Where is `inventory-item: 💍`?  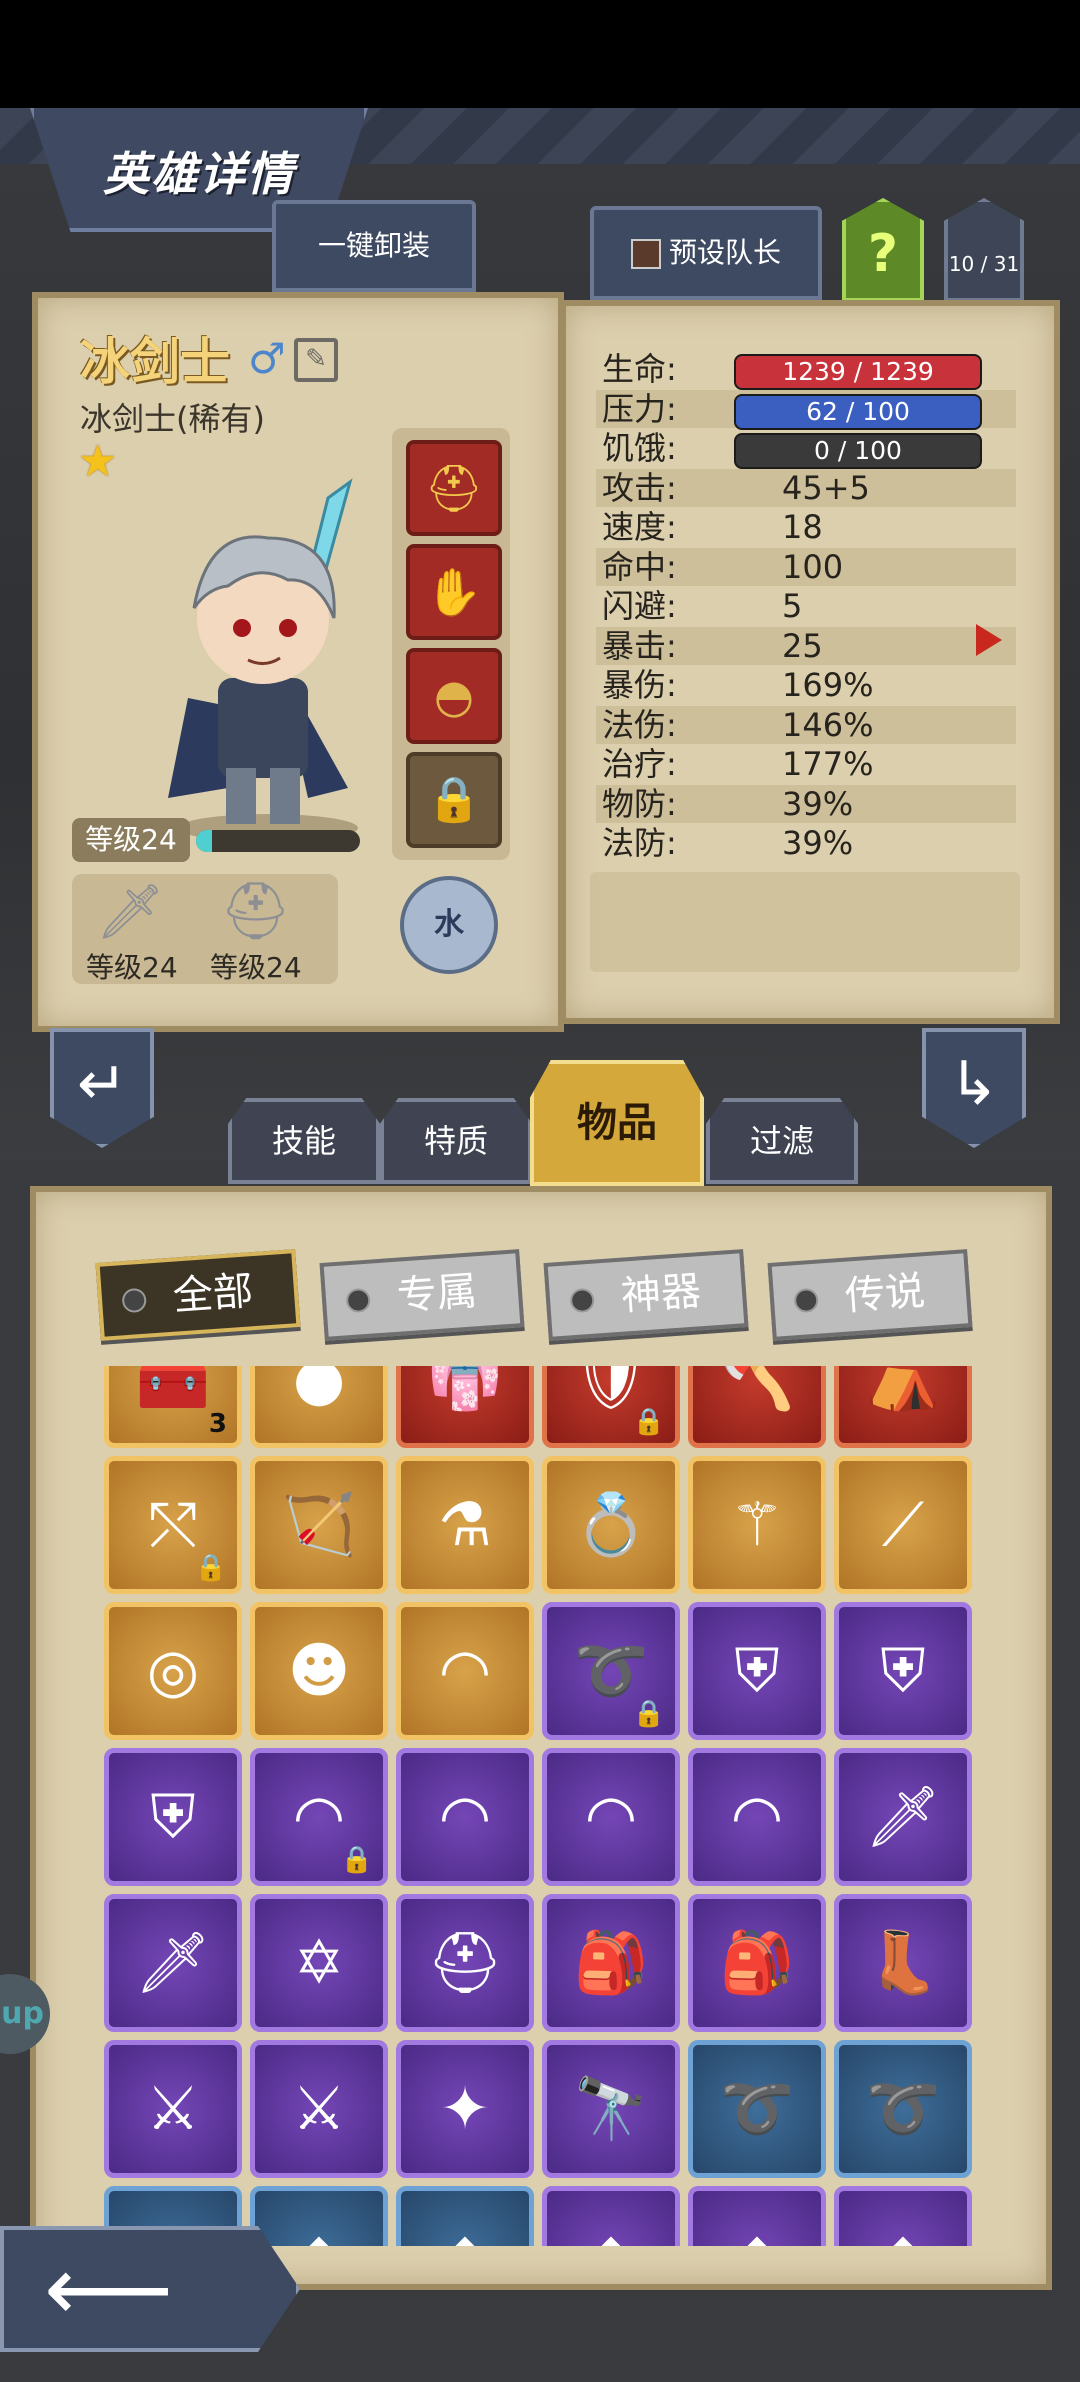
inventory-item: 💍 is located at coordinates (611, 1525).